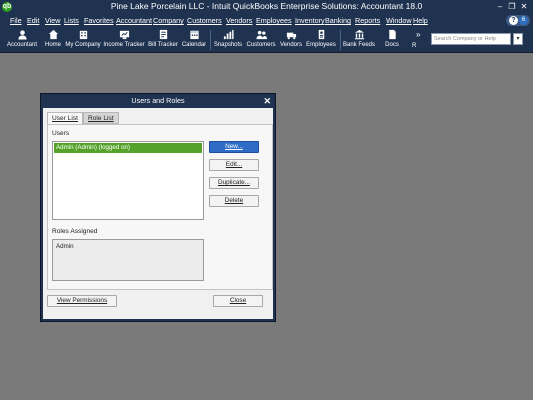  I want to click on toolbar-label: Snapshots, so click(228, 45).